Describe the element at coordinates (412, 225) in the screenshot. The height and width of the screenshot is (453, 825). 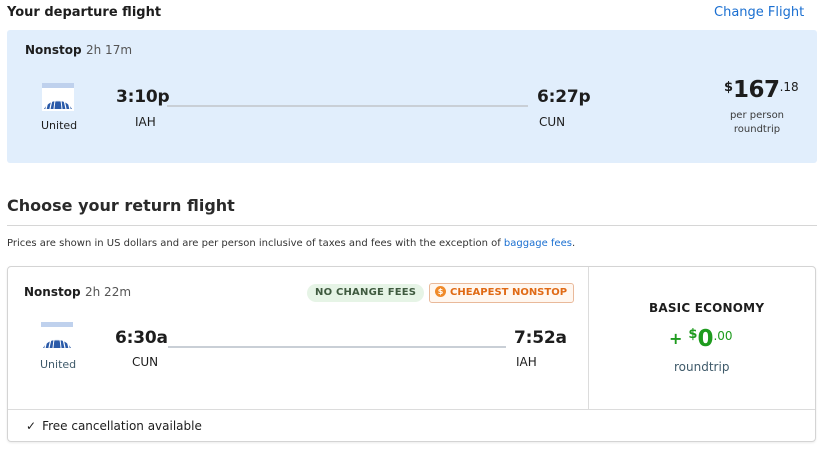
I see `section-divider` at that location.